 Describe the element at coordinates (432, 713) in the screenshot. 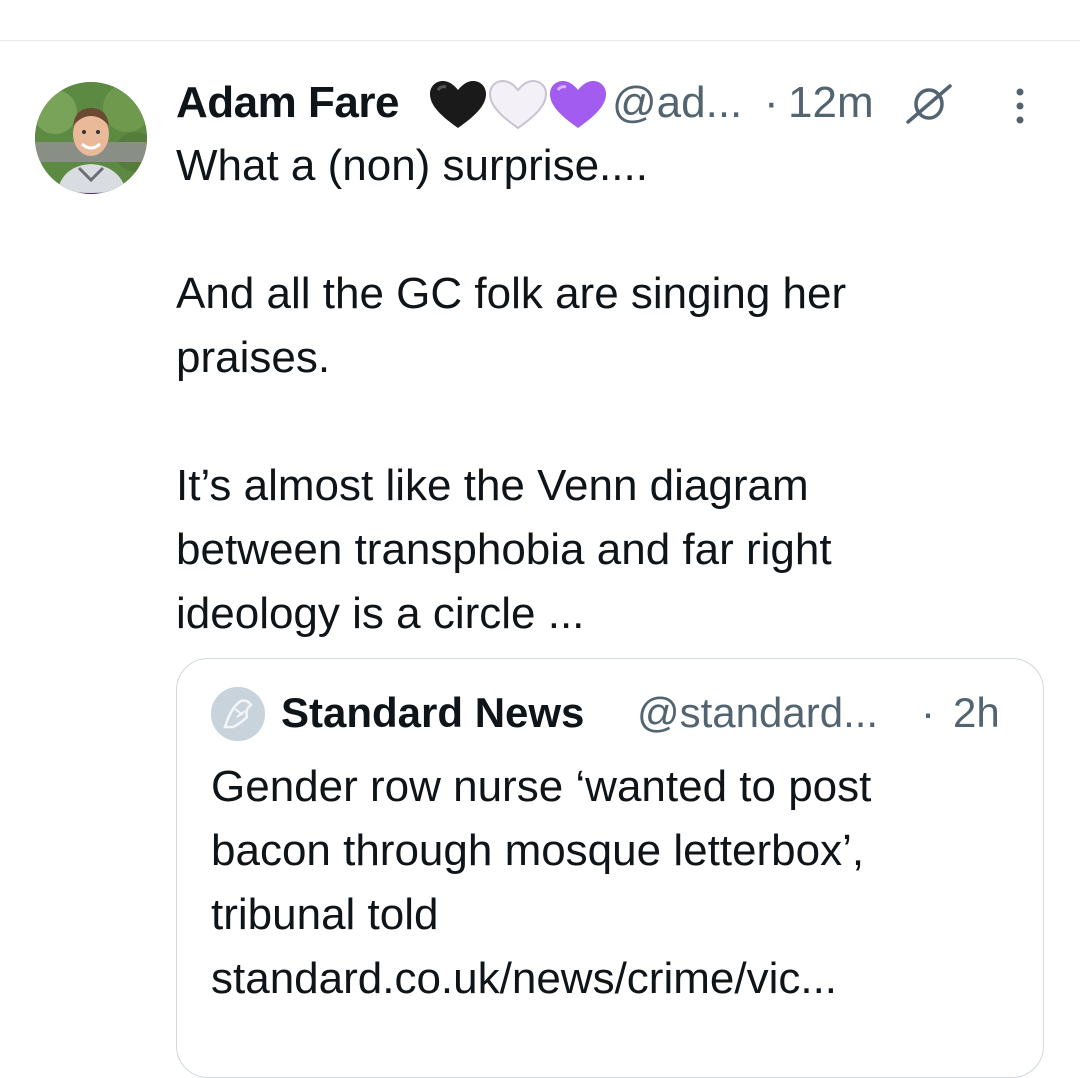

I see `quoted-author-name: Standard News` at that location.